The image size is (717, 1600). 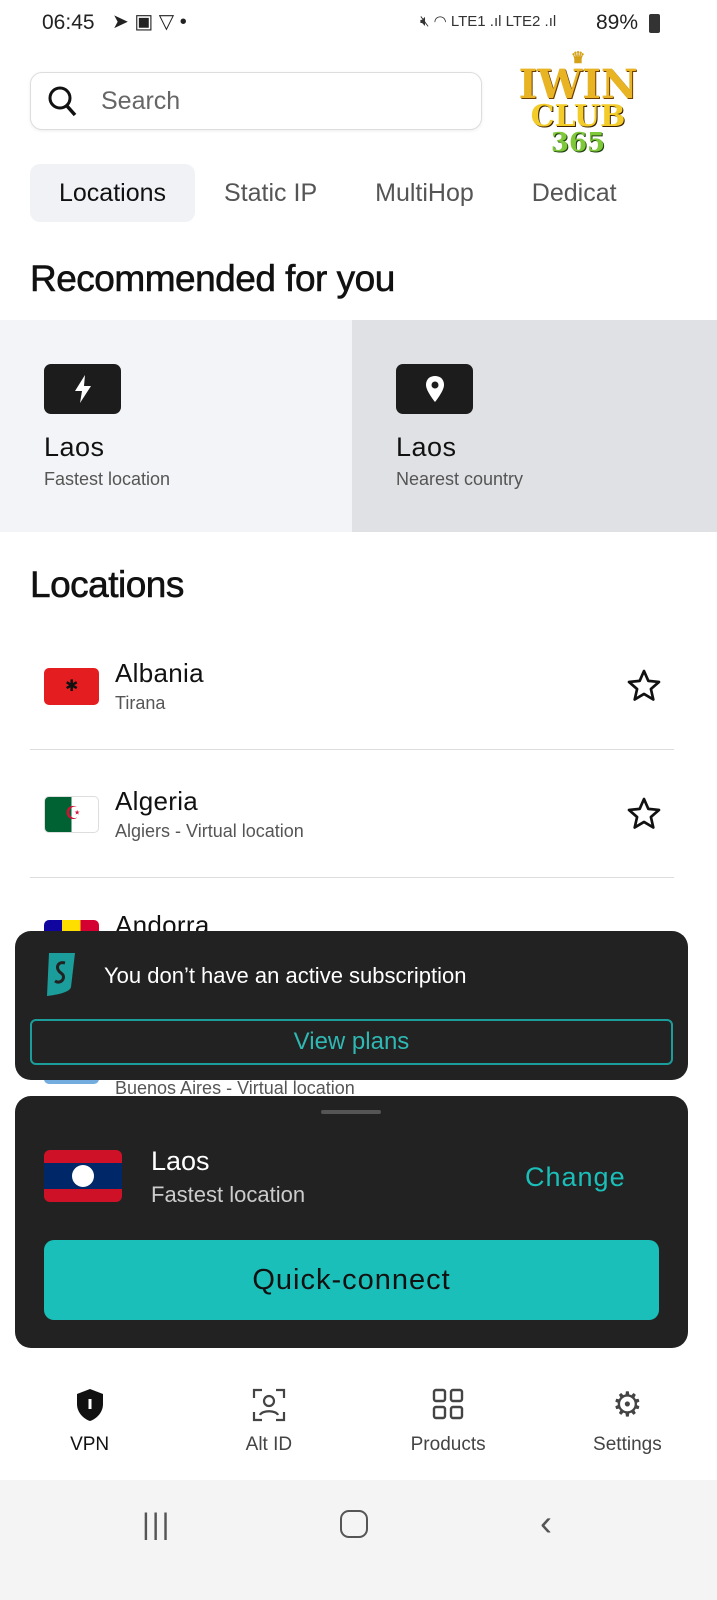 What do you see at coordinates (488, 21) in the screenshot?
I see `signal-icons: 🔇︎ ◠ LTE1 .ıl LTE2 .ıl` at bounding box center [488, 21].